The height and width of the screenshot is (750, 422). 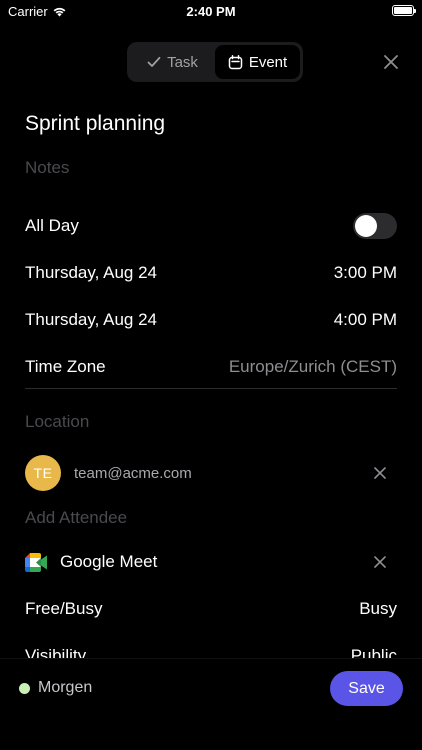 I want to click on tab-event-label: Event, so click(x=268, y=62).